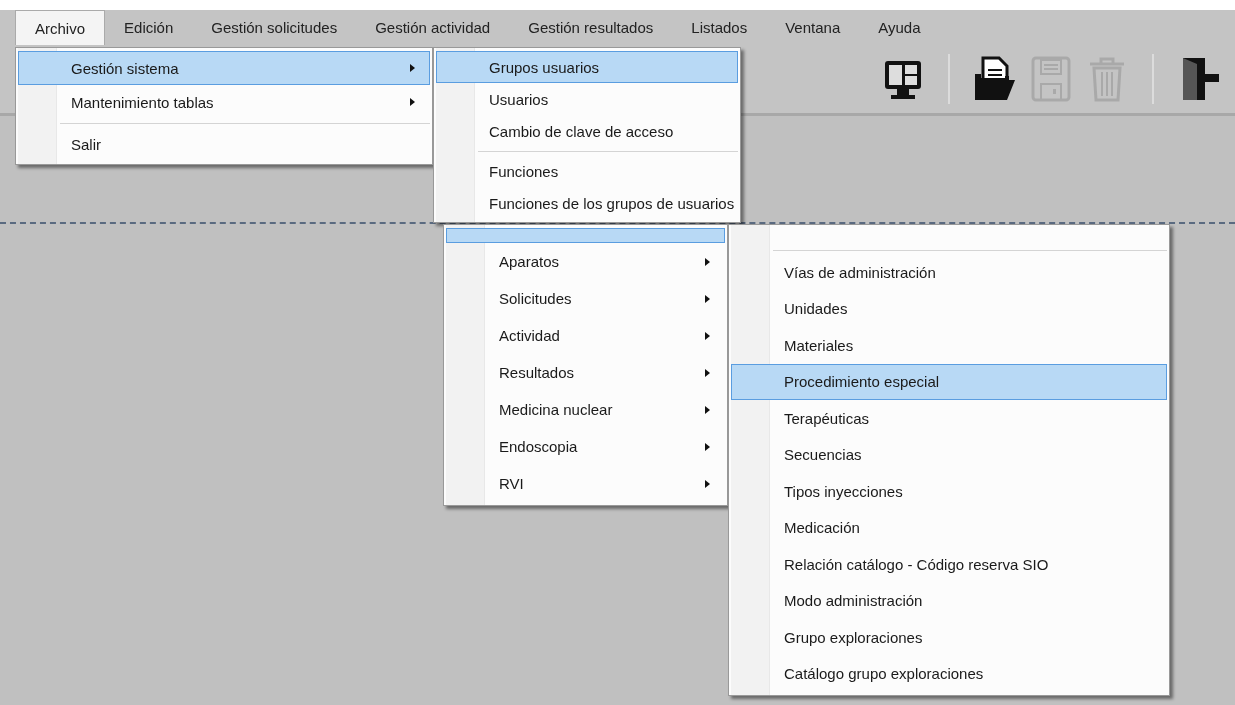 This screenshot has height=705, width=1235. I want to click on menu-item: Tipos inyecciones, so click(949, 491).